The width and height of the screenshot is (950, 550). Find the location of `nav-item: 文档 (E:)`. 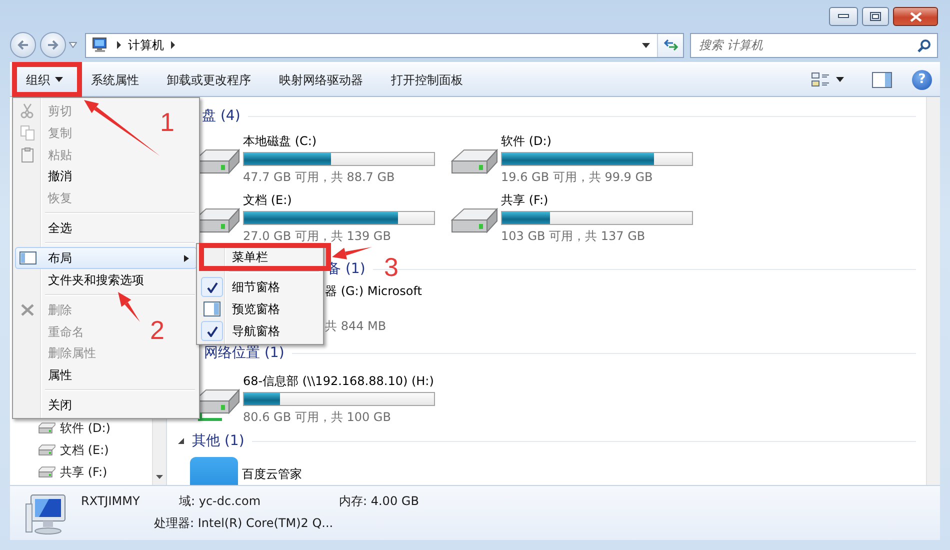

nav-item: 文档 (E:) is located at coordinates (95, 450).